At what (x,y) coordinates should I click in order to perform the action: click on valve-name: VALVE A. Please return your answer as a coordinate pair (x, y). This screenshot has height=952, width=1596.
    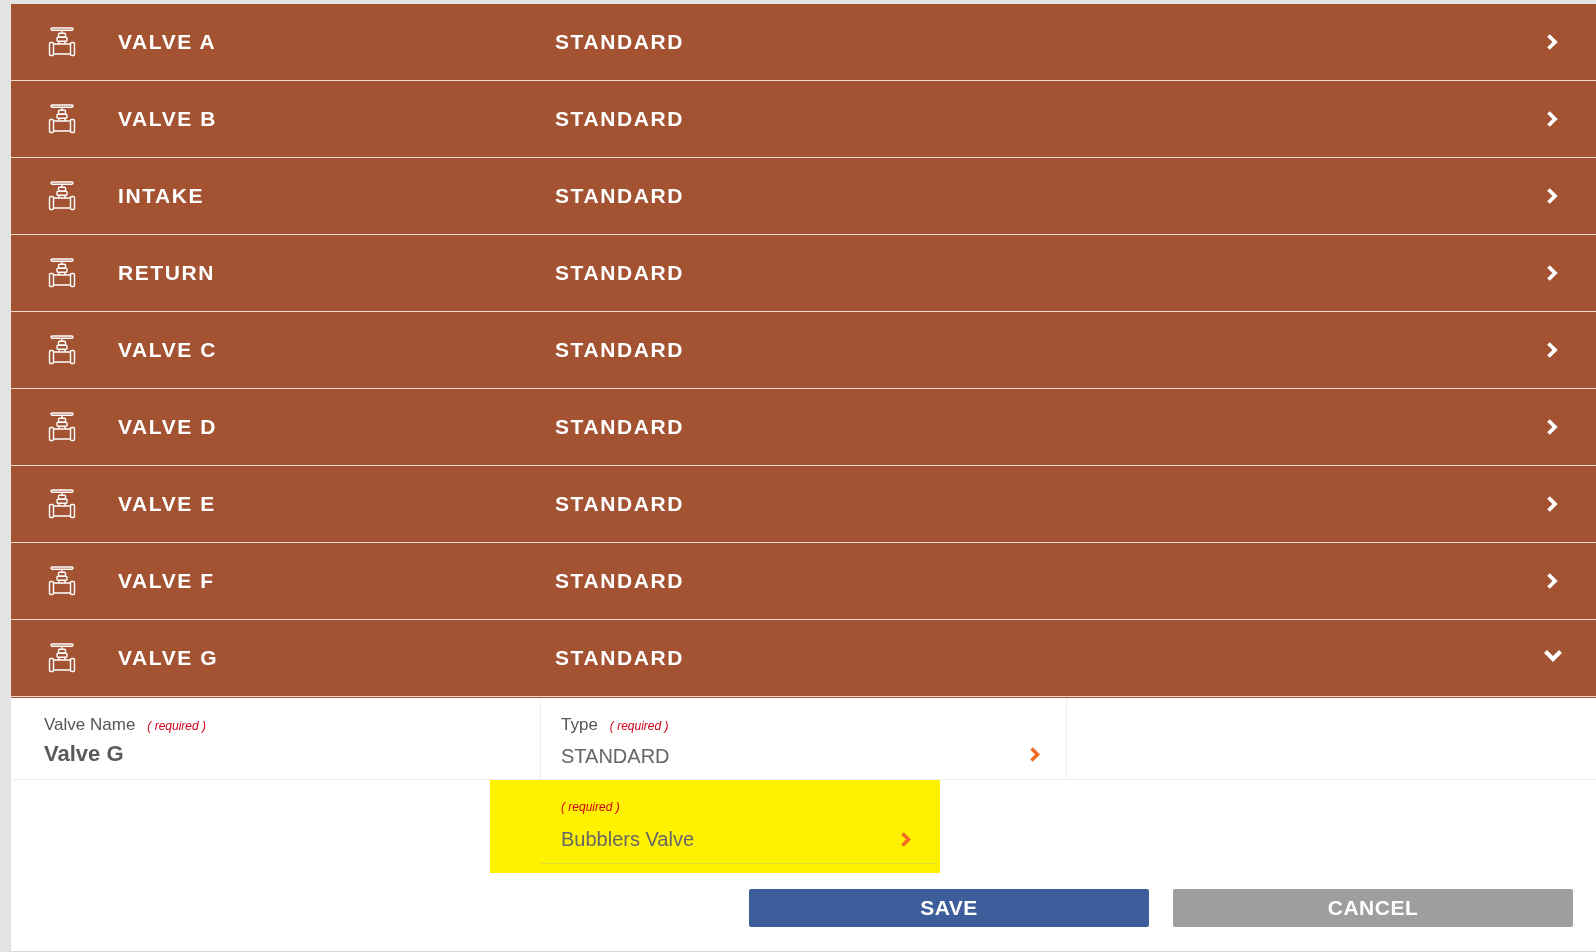
    Looking at the image, I should click on (168, 42).